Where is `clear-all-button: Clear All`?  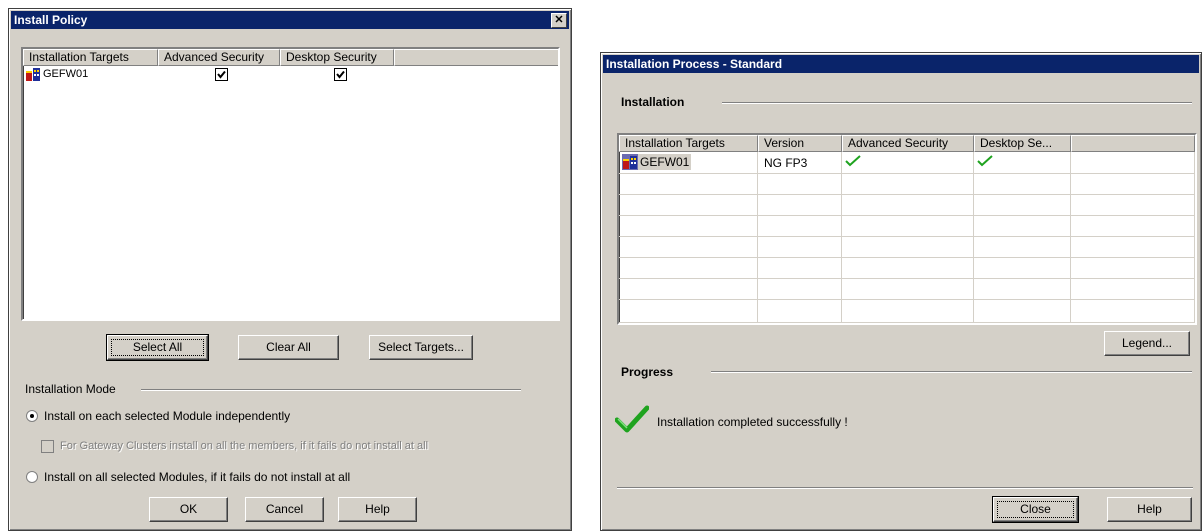 clear-all-button: Clear All is located at coordinates (288, 347).